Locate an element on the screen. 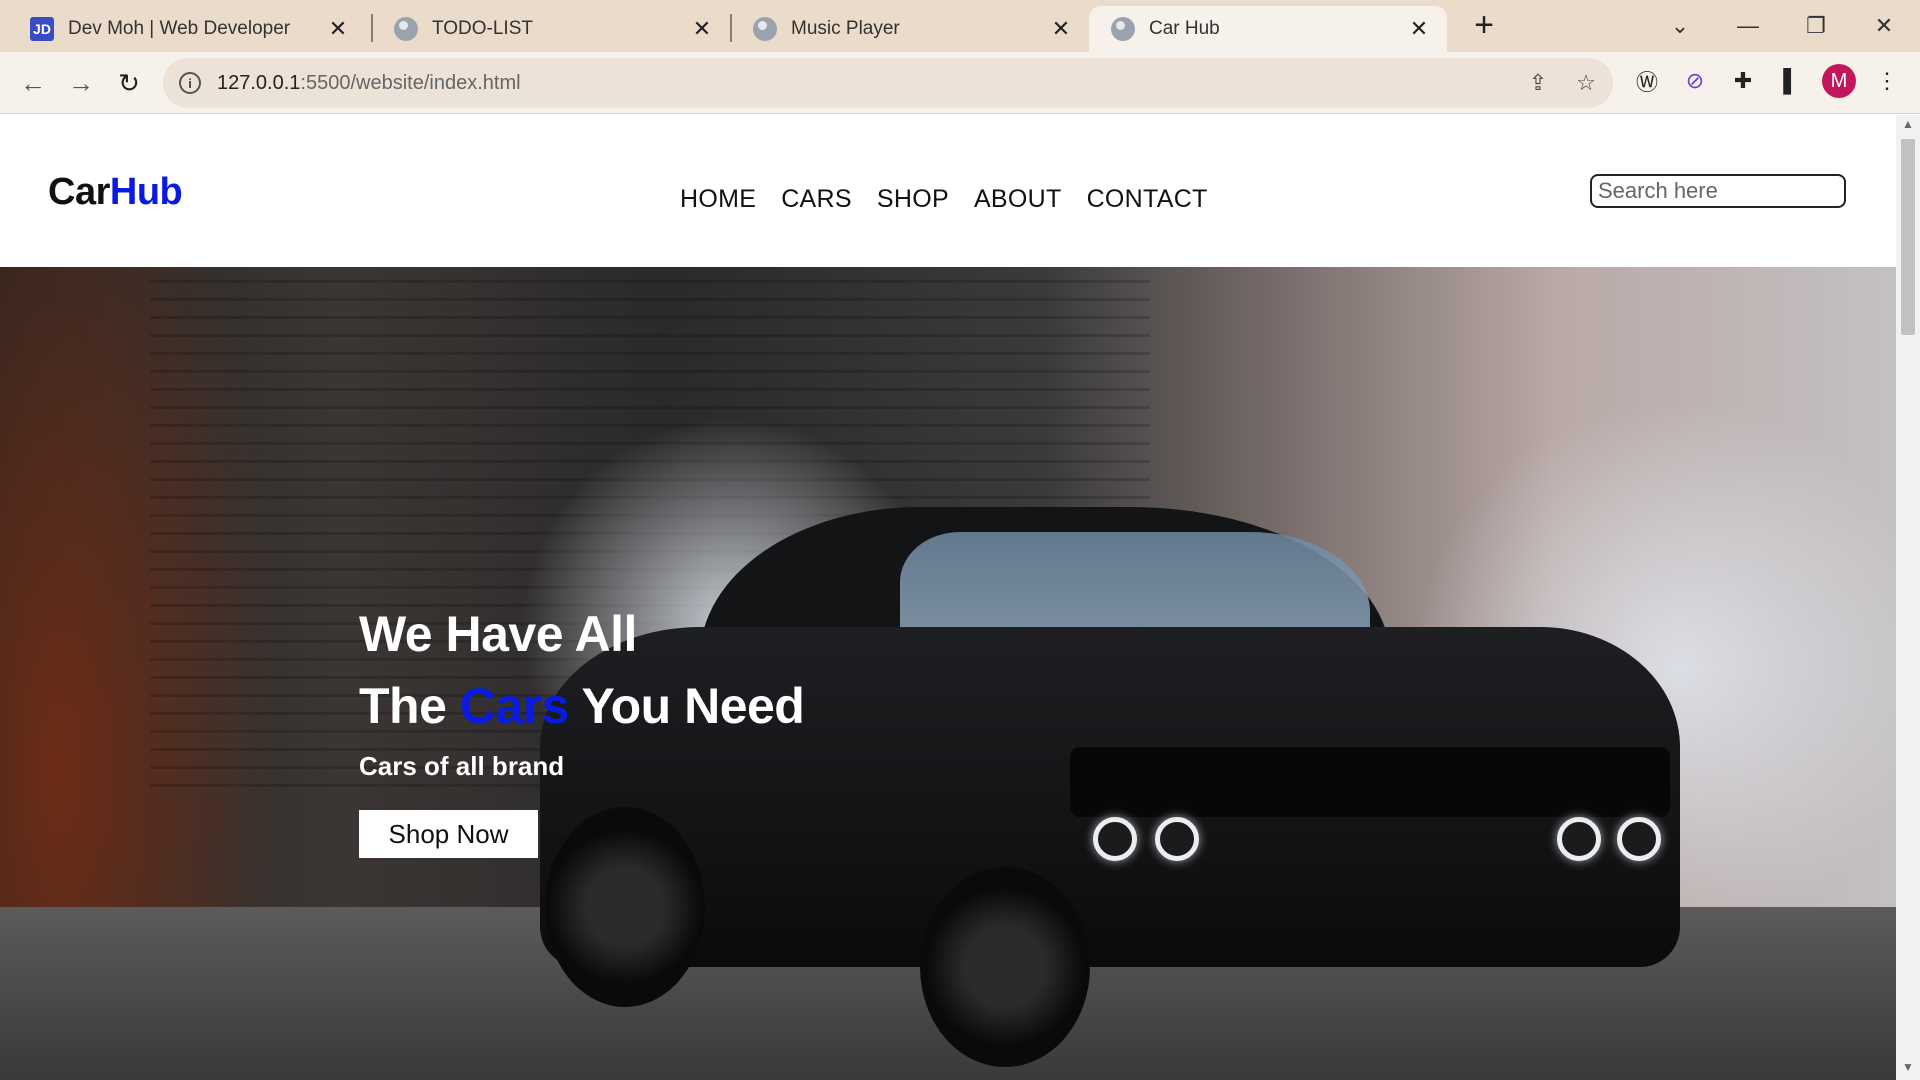 The width and height of the screenshot is (1920, 1080). share-icon: ⇪ is located at coordinates (1538, 83).